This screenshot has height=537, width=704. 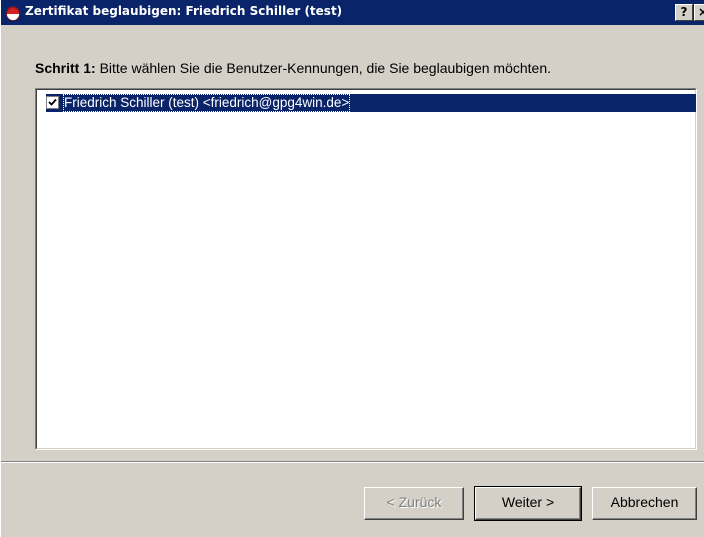 What do you see at coordinates (13, 13) in the screenshot?
I see `gpg4win-icon` at bounding box center [13, 13].